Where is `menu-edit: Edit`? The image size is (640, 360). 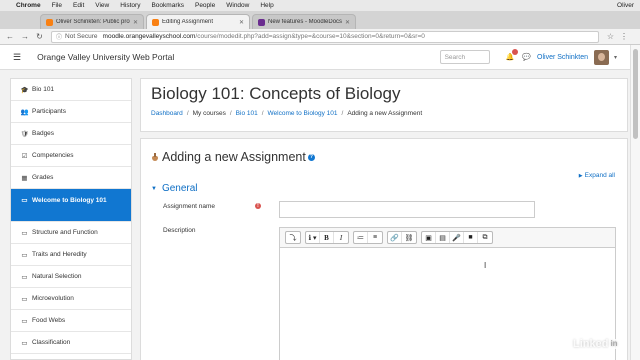
menu-edit: Edit is located at coordinates (78, 5).